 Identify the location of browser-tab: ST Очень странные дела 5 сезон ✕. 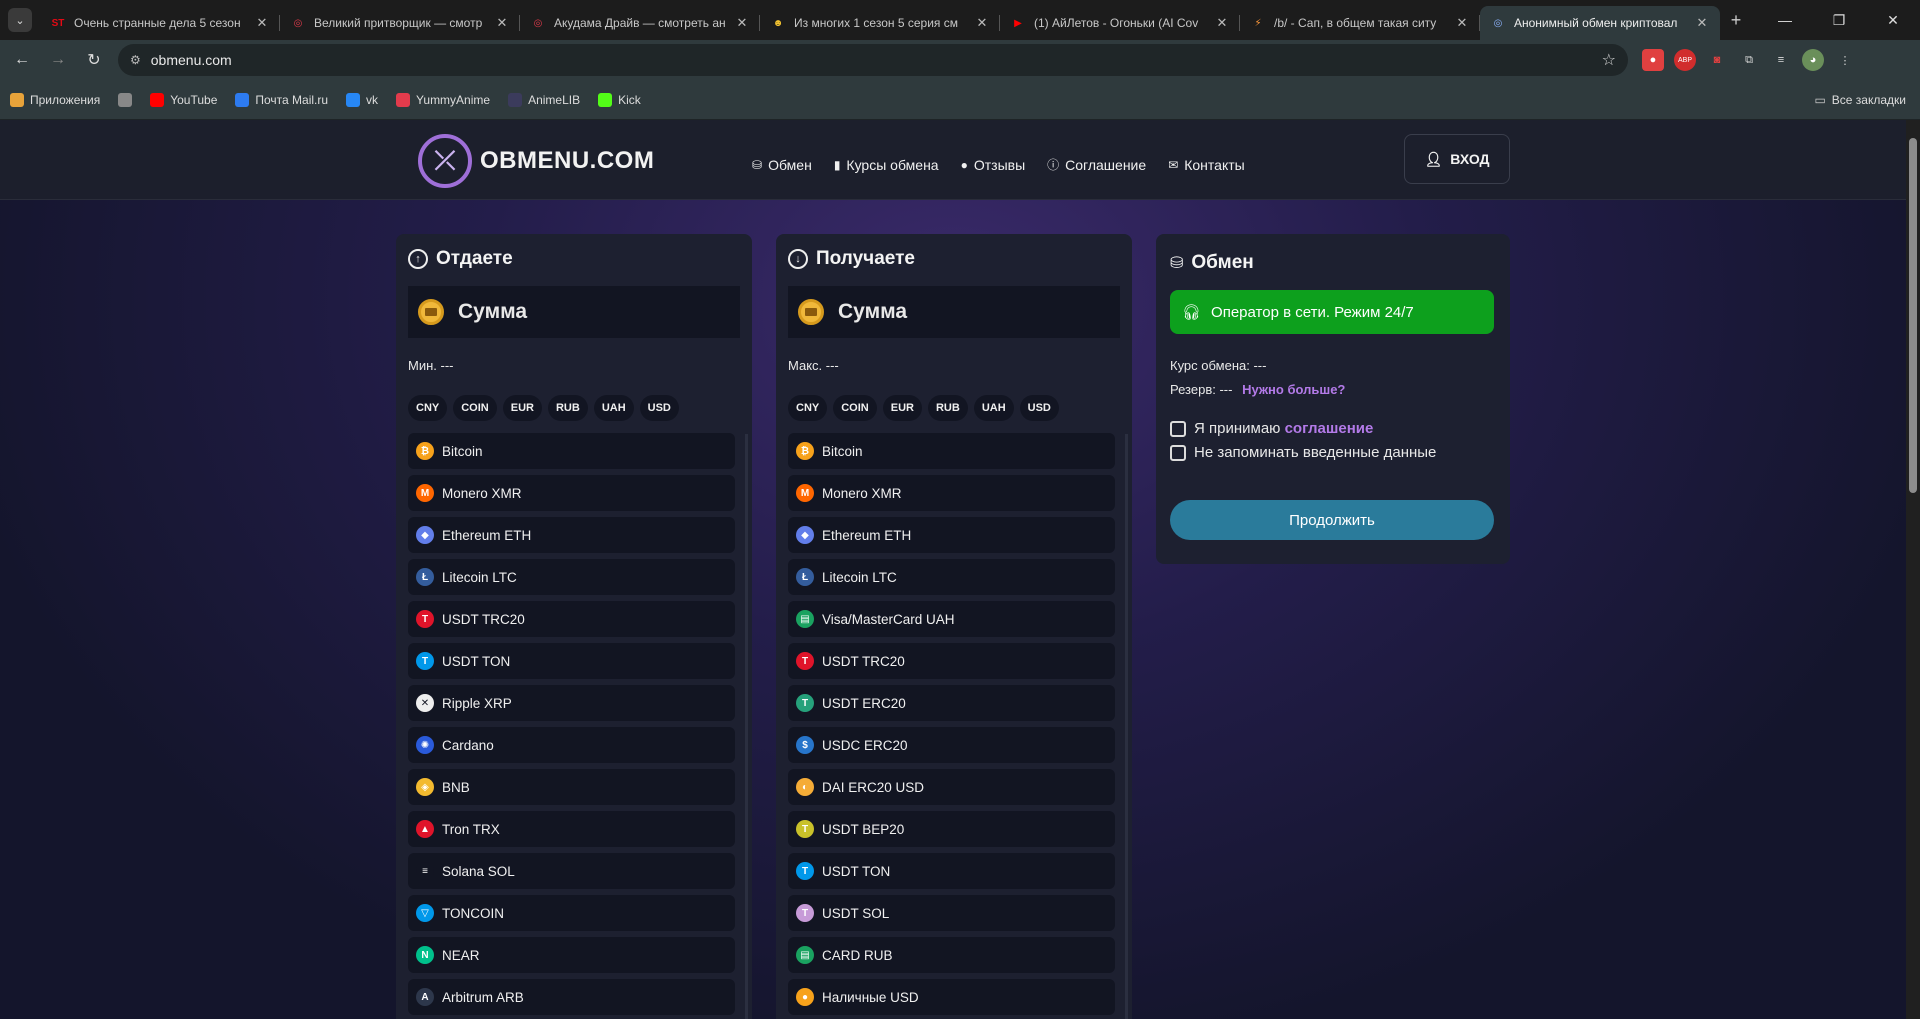
(160, 23).